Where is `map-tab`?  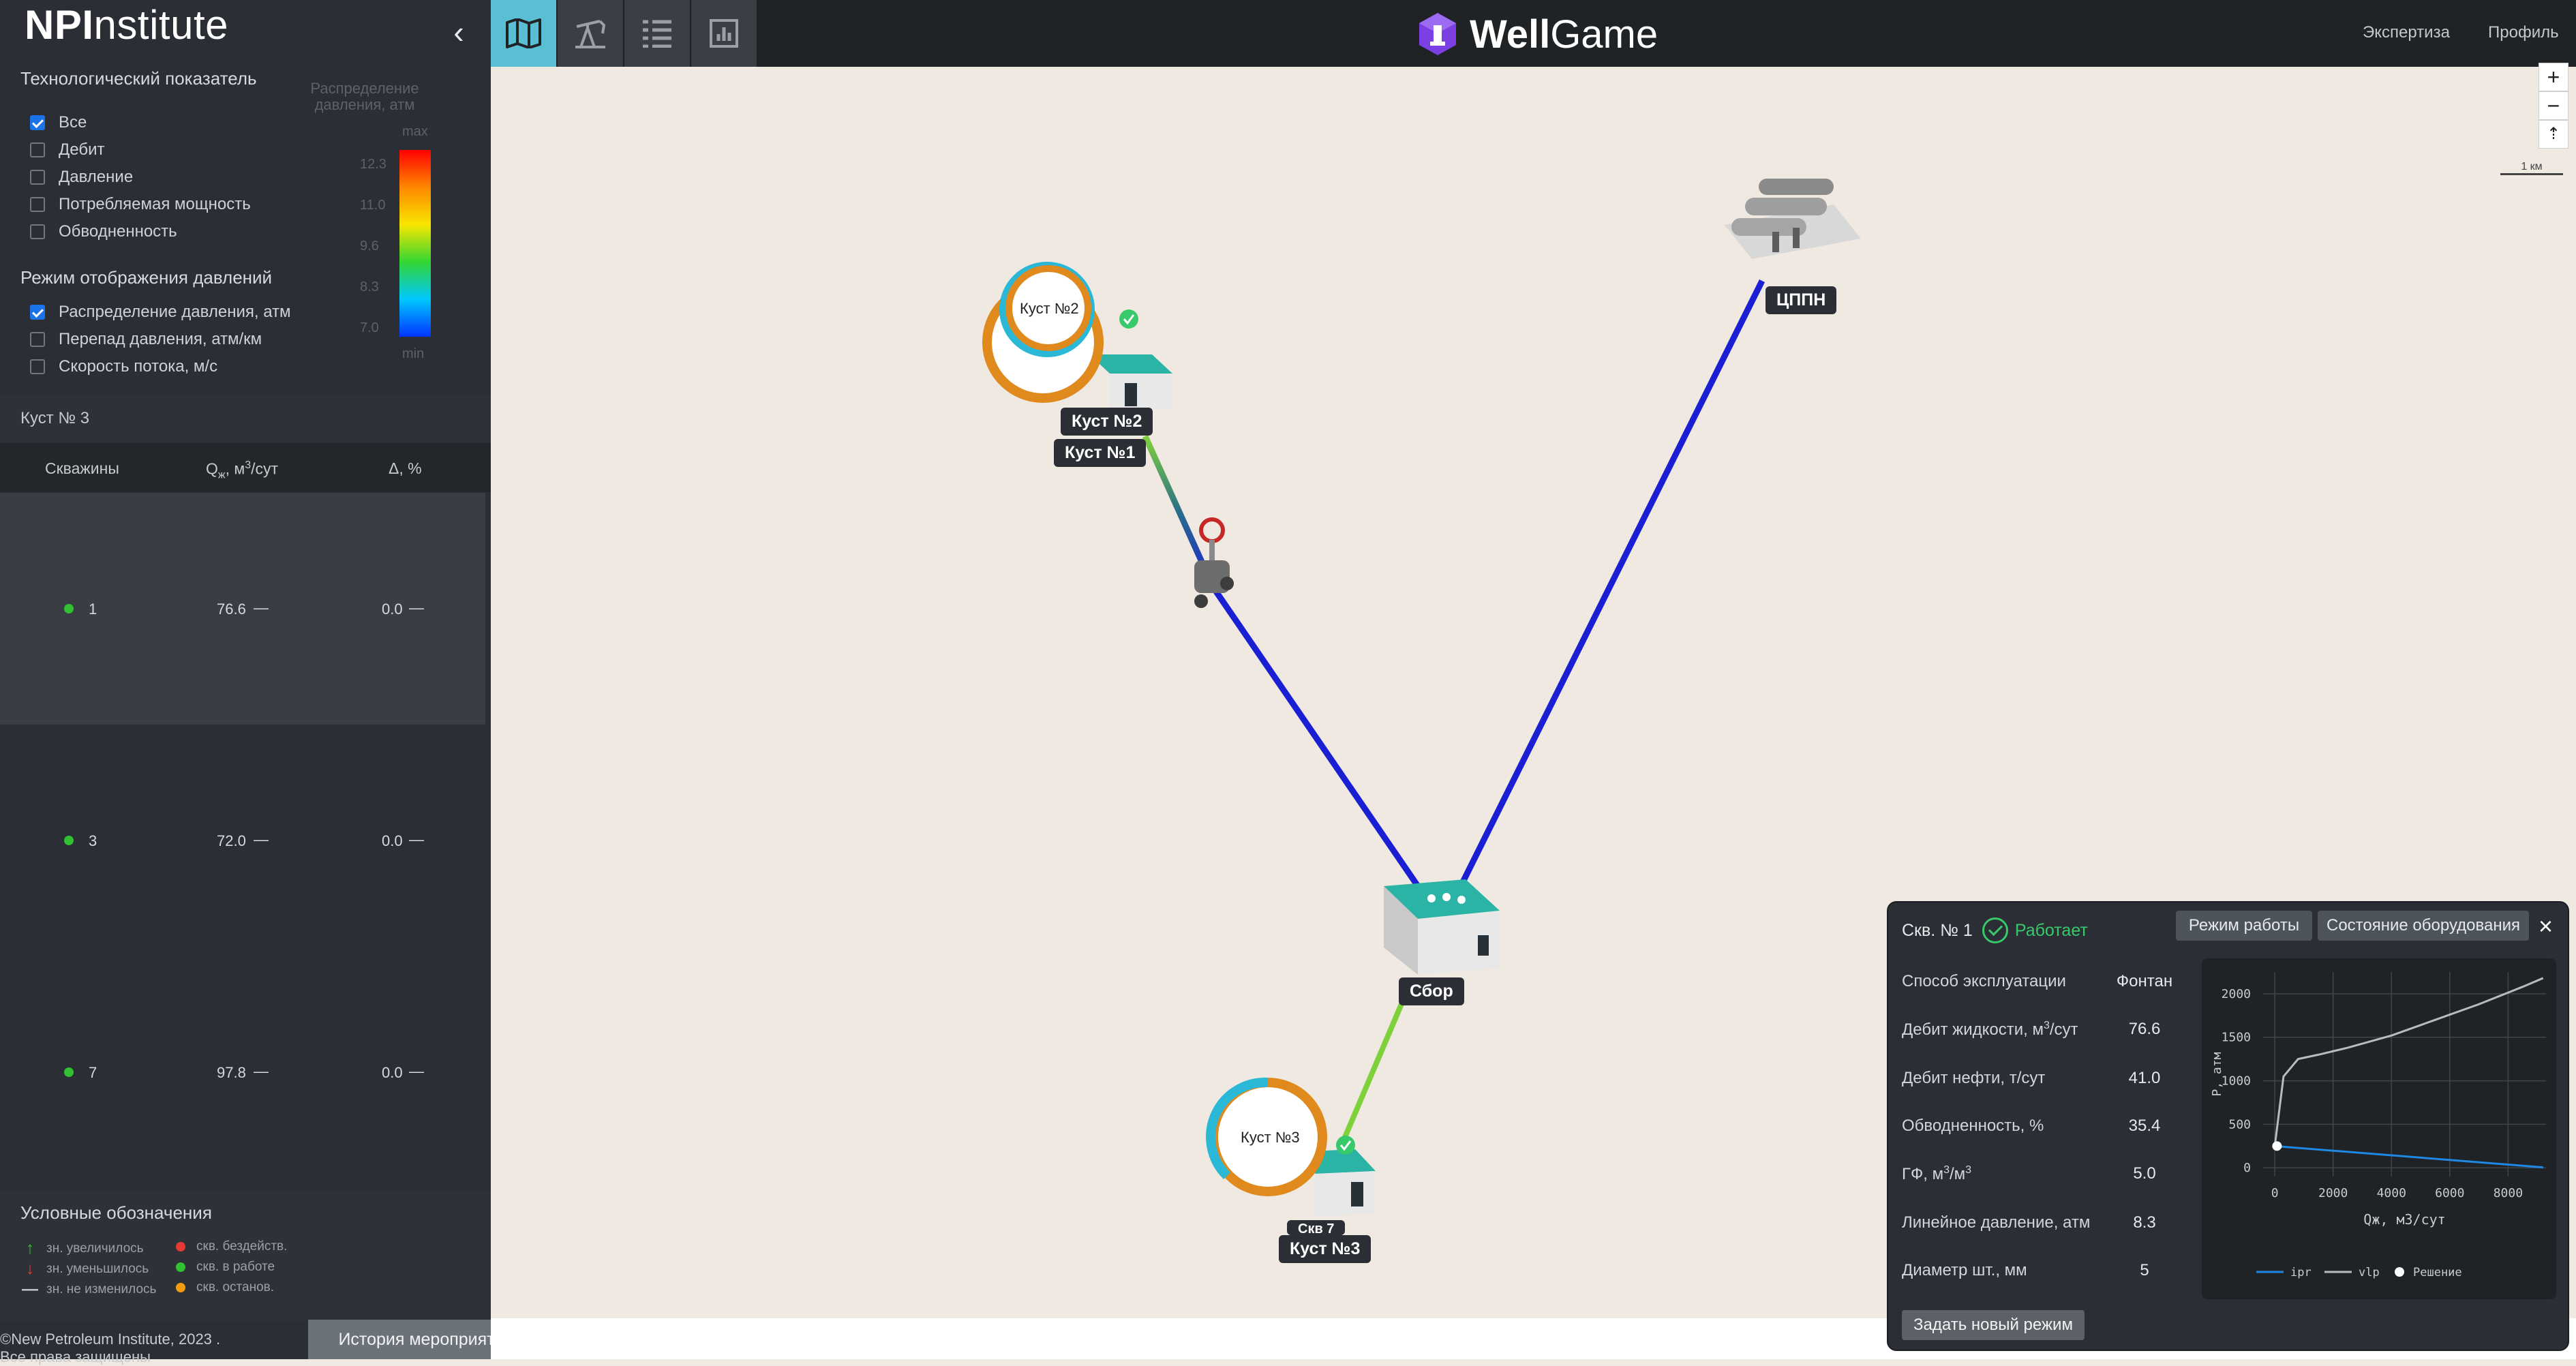 map-tab is located at coordinates (523, 34).